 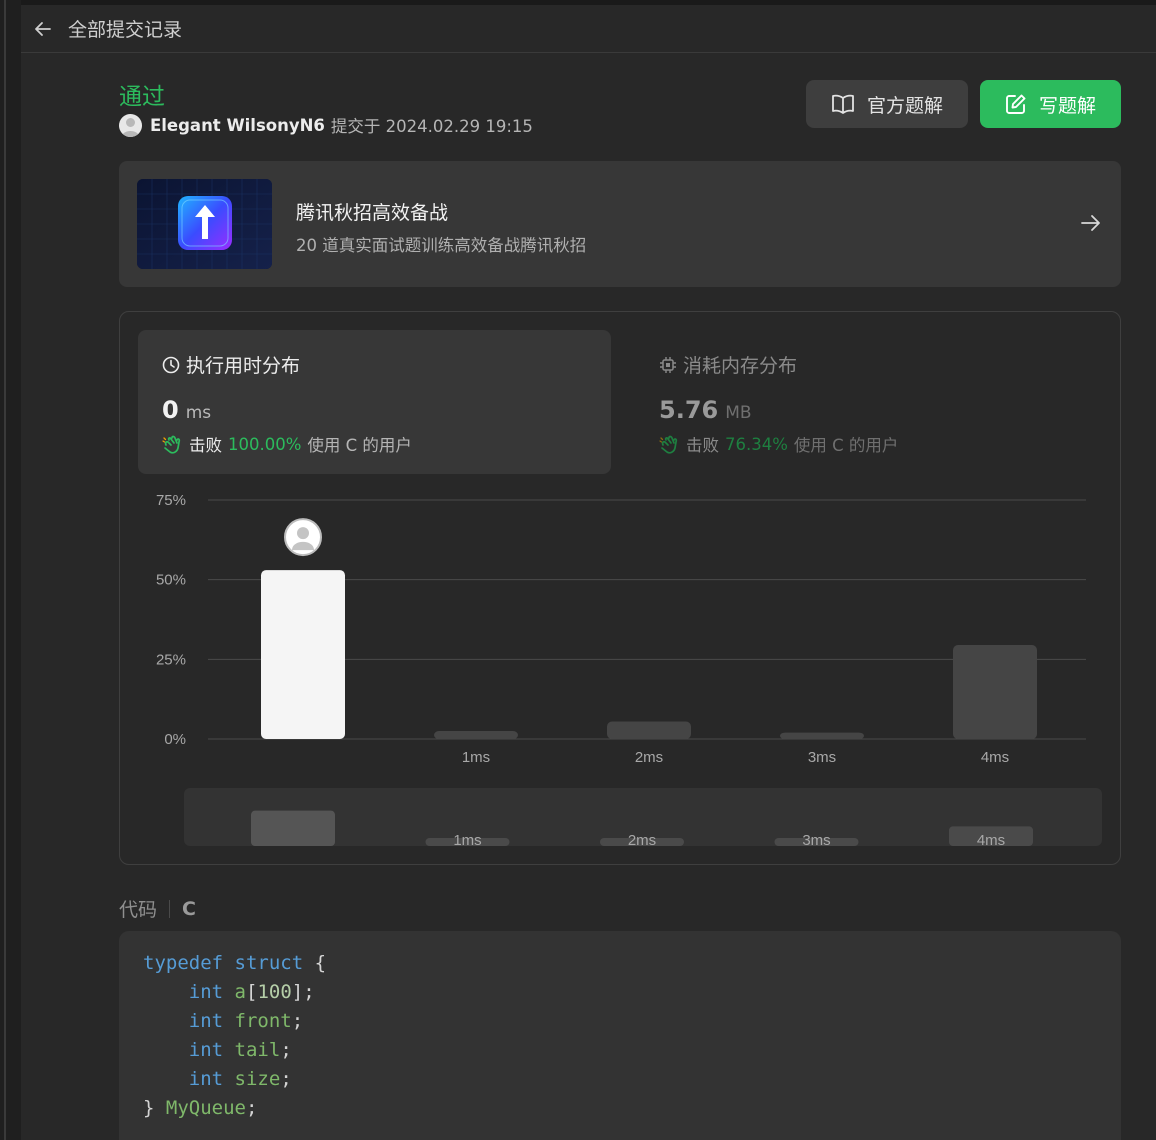 I want to click on write-solution-button: 写题解, so click(x=1050, y=104).